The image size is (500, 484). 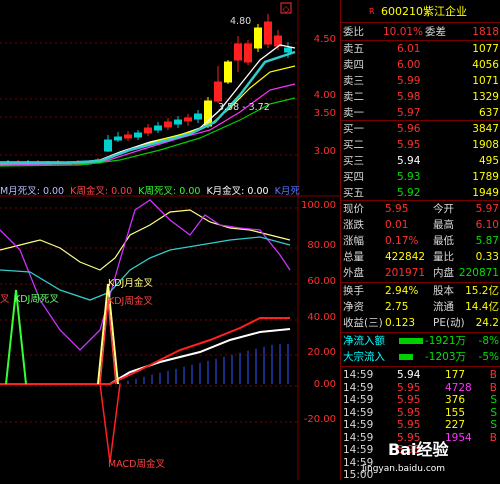 What do you see at coordinates (488, 161) in the screenshot?
I see `buy-volume: 495` at bounding box center [488, 161].